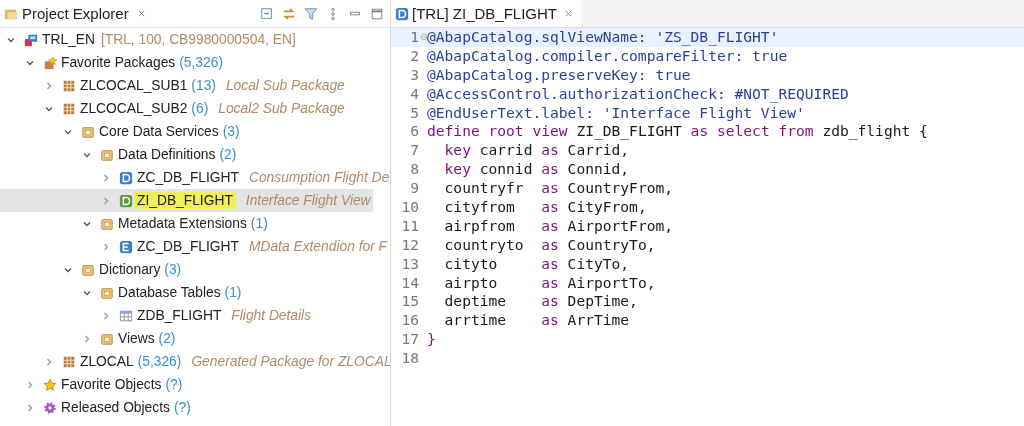  Describe the element at coordinates (50, 407) in the screenshot. I see `gear-icon` at that location.